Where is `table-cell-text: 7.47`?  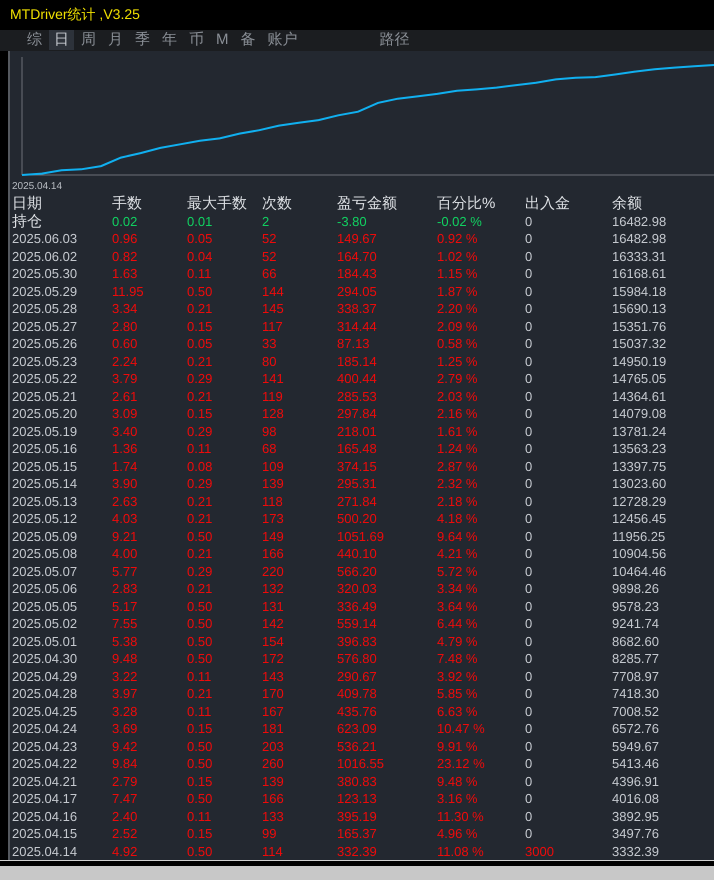
table-cell-text: 7.47 is located at coordinates (125, 799).